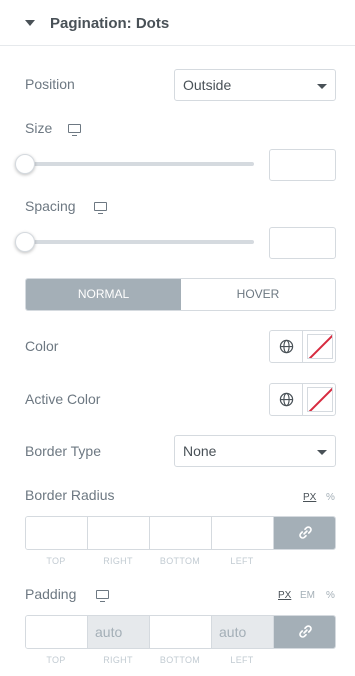 The height and width of the screenshot is (676, 355). I want to click on border-type-select-value: None, so click(200, 451).